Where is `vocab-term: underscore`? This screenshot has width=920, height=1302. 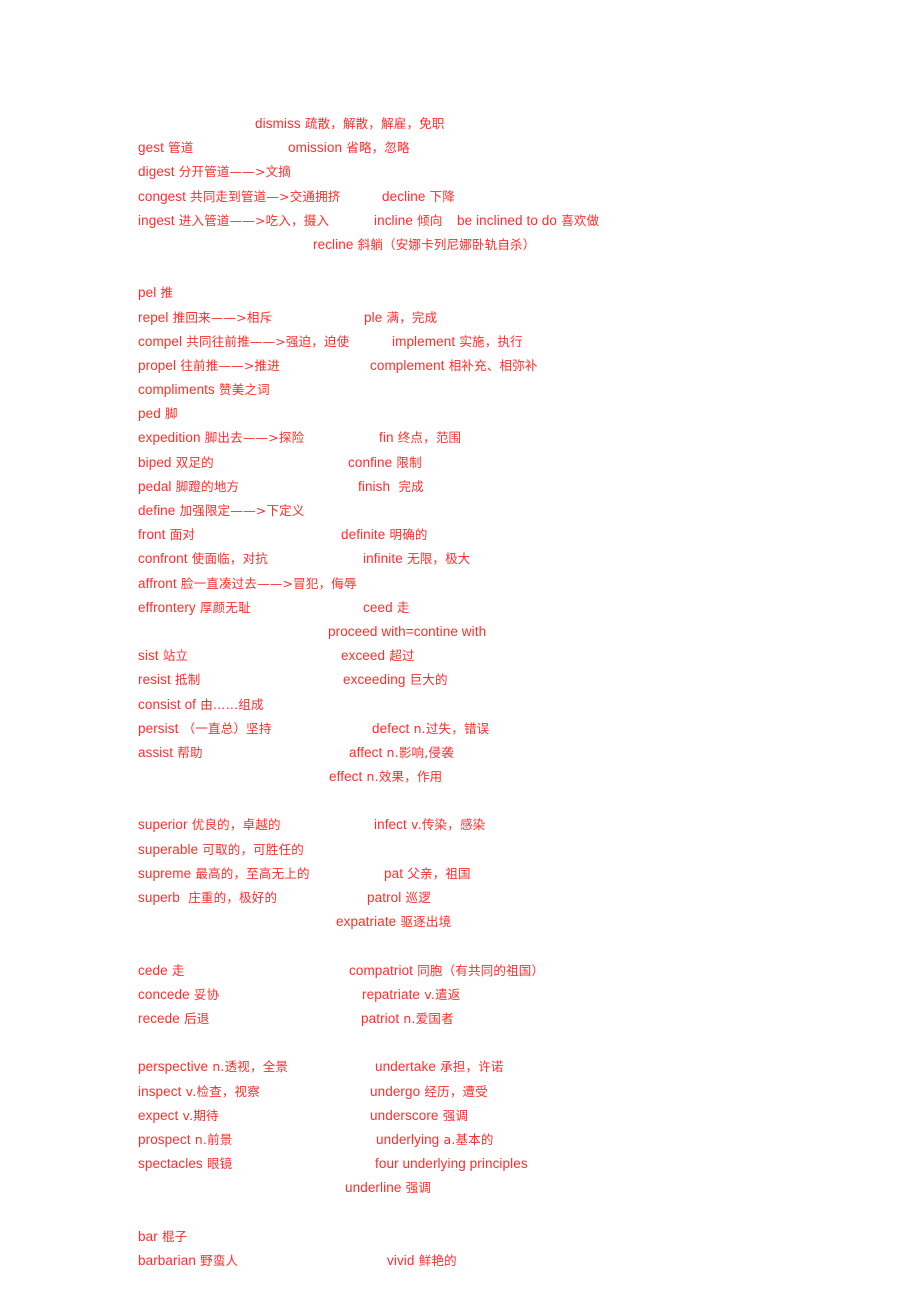 vocab-term: underscore is located at coordinates (404, 1115).